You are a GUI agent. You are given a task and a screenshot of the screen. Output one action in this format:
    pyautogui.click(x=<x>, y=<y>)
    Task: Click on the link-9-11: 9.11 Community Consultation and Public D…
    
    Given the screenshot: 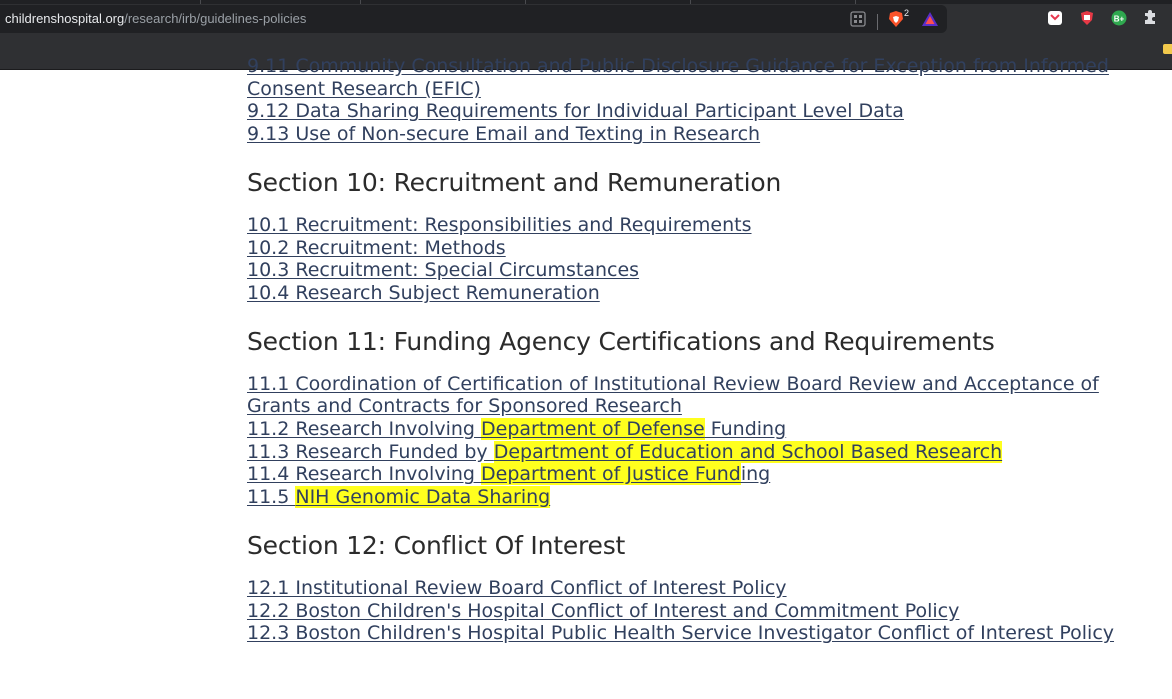 What is the action you would take?
    pyautogui.click(x=707, y=77)
    